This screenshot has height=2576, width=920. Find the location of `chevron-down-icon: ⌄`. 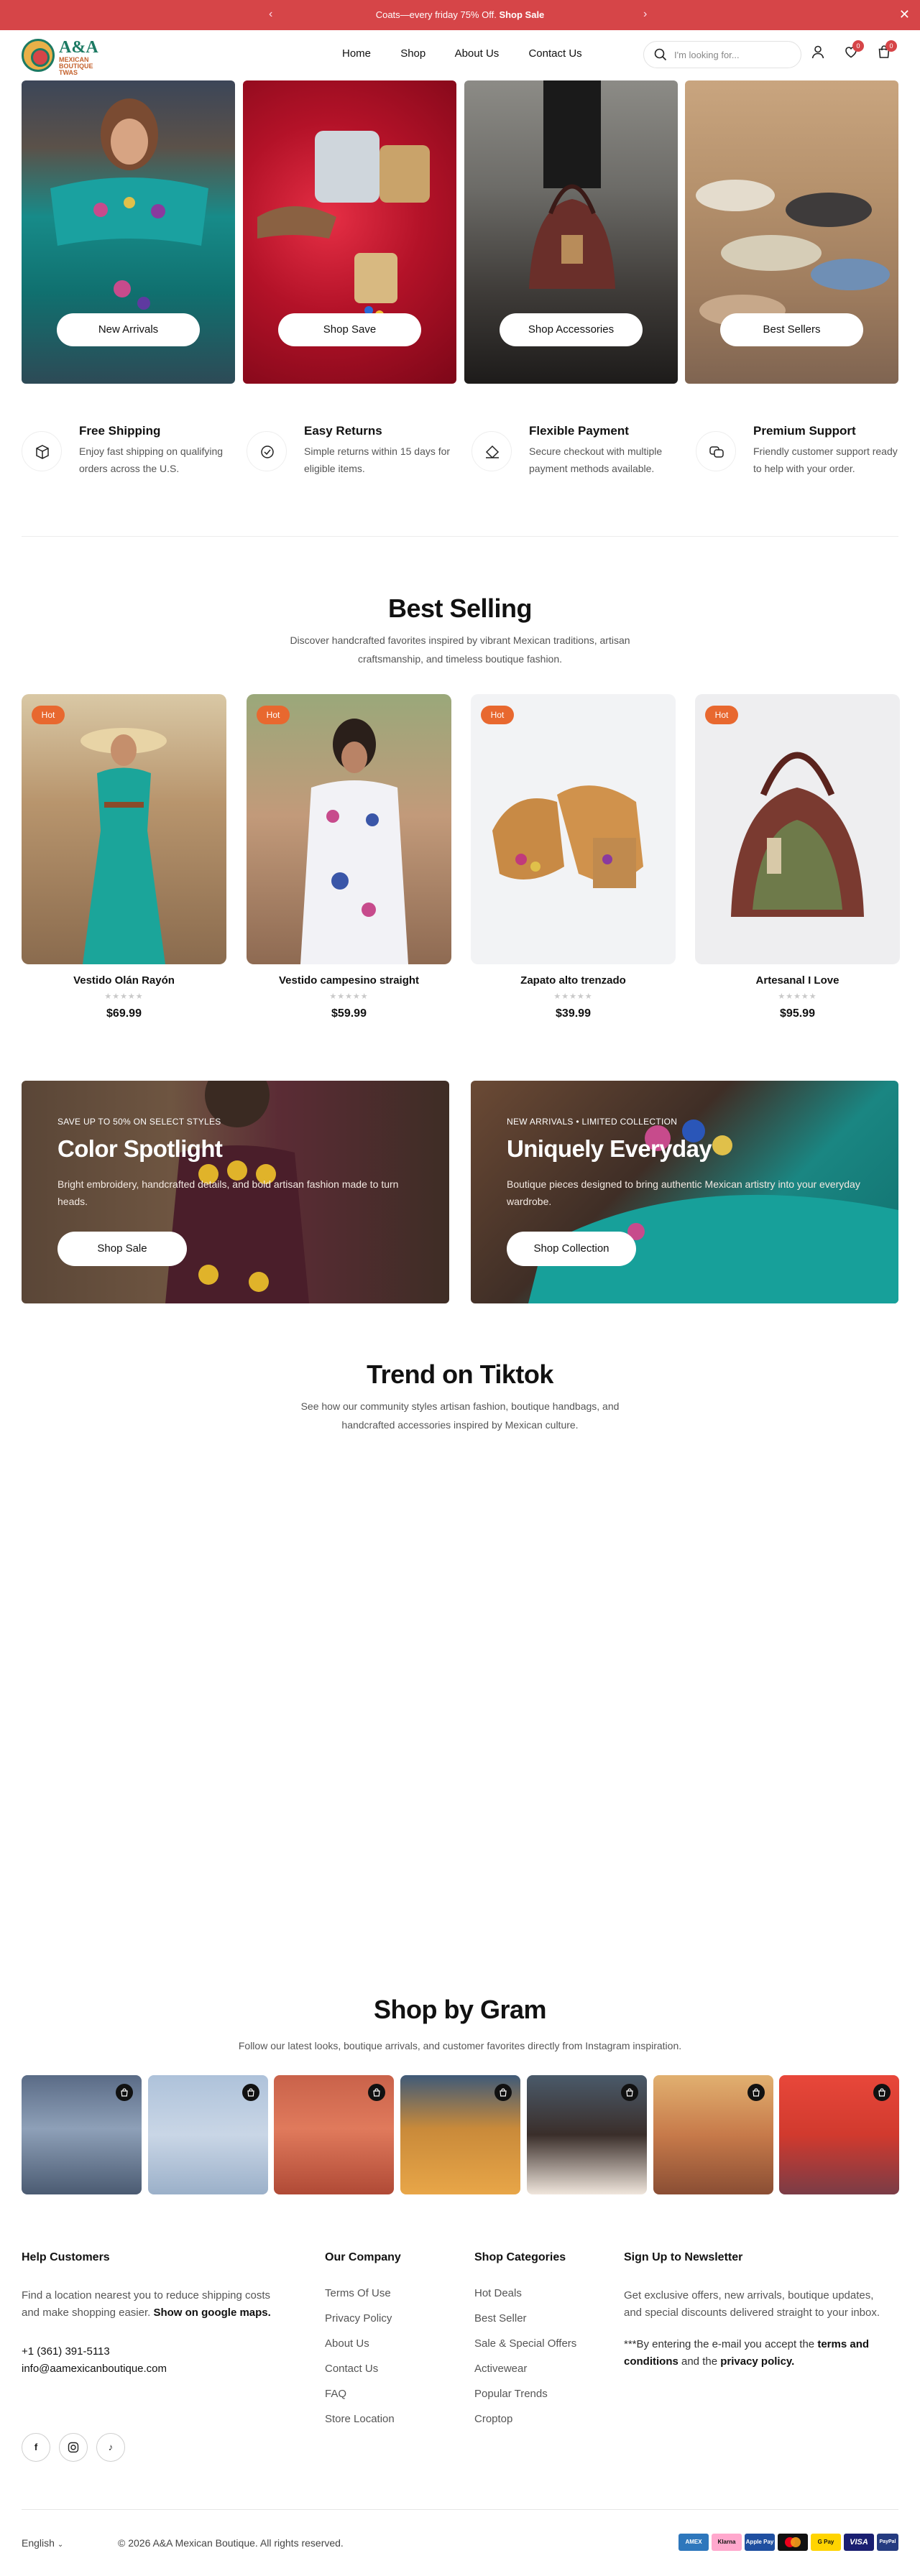

chevron-down-icon: ⌄ is located at coordinates (60, 2545).